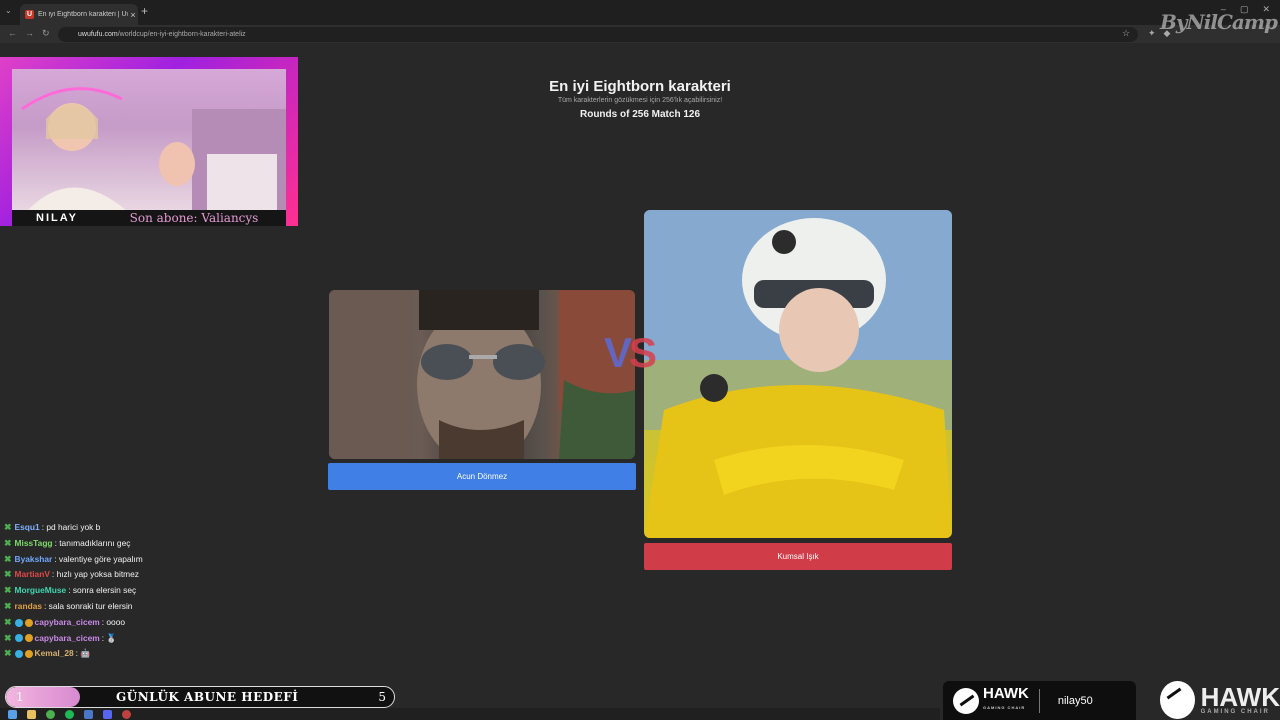 The height and width of the screenshot is (720, 1280). I want to click on streamer-name: NILAY, so click(57, 218).